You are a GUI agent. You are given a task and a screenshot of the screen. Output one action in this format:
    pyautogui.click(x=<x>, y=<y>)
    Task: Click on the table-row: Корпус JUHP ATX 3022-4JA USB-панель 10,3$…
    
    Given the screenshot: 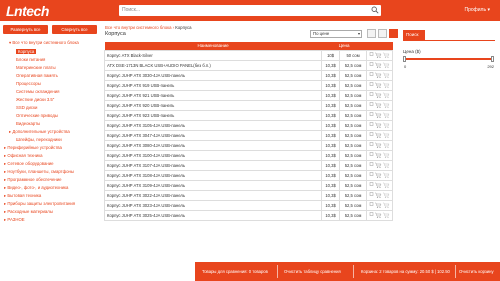 What is the action you would take?
    pyautogui.click(x=248, y=195)
    